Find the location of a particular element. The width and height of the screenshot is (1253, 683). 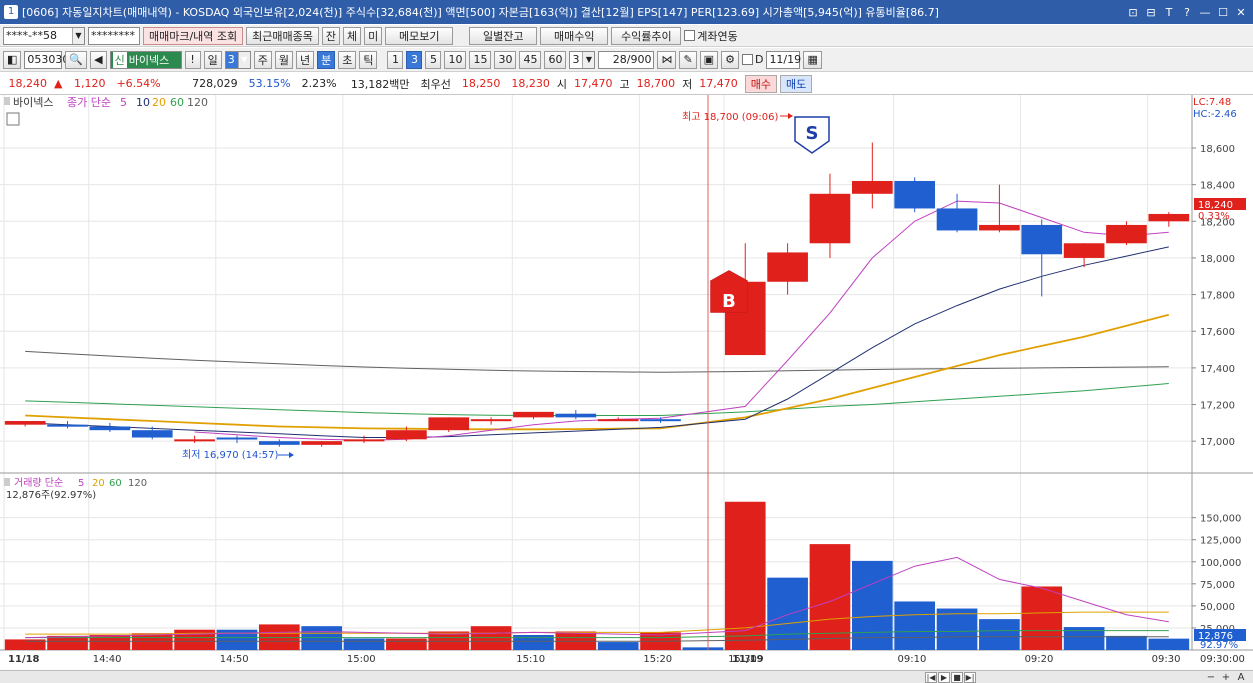

interval-30-button: 30 is located at coordinates (505, 59).